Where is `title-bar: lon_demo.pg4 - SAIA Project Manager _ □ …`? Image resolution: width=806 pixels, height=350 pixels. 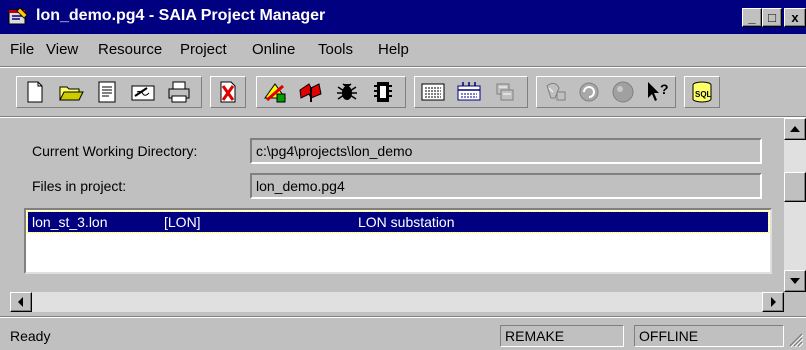 title-bar: lon_demo.pg4 - SAIA Project Manager _ □ … is located at coordinates (403, 17).